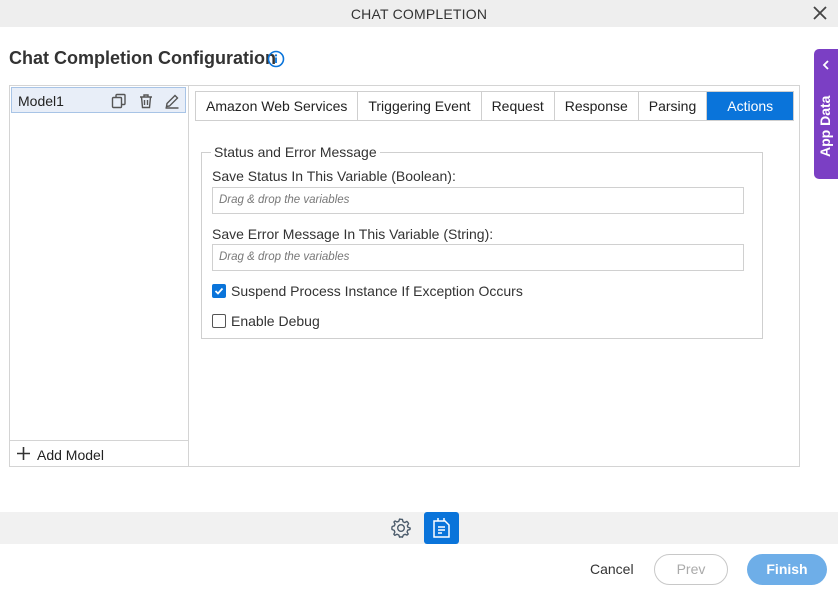 This screenshot has width=838, height=592. Describe the element at coordinates (673, 106) in the screenshot. I see `tab-parsing: Parsing` at that location.